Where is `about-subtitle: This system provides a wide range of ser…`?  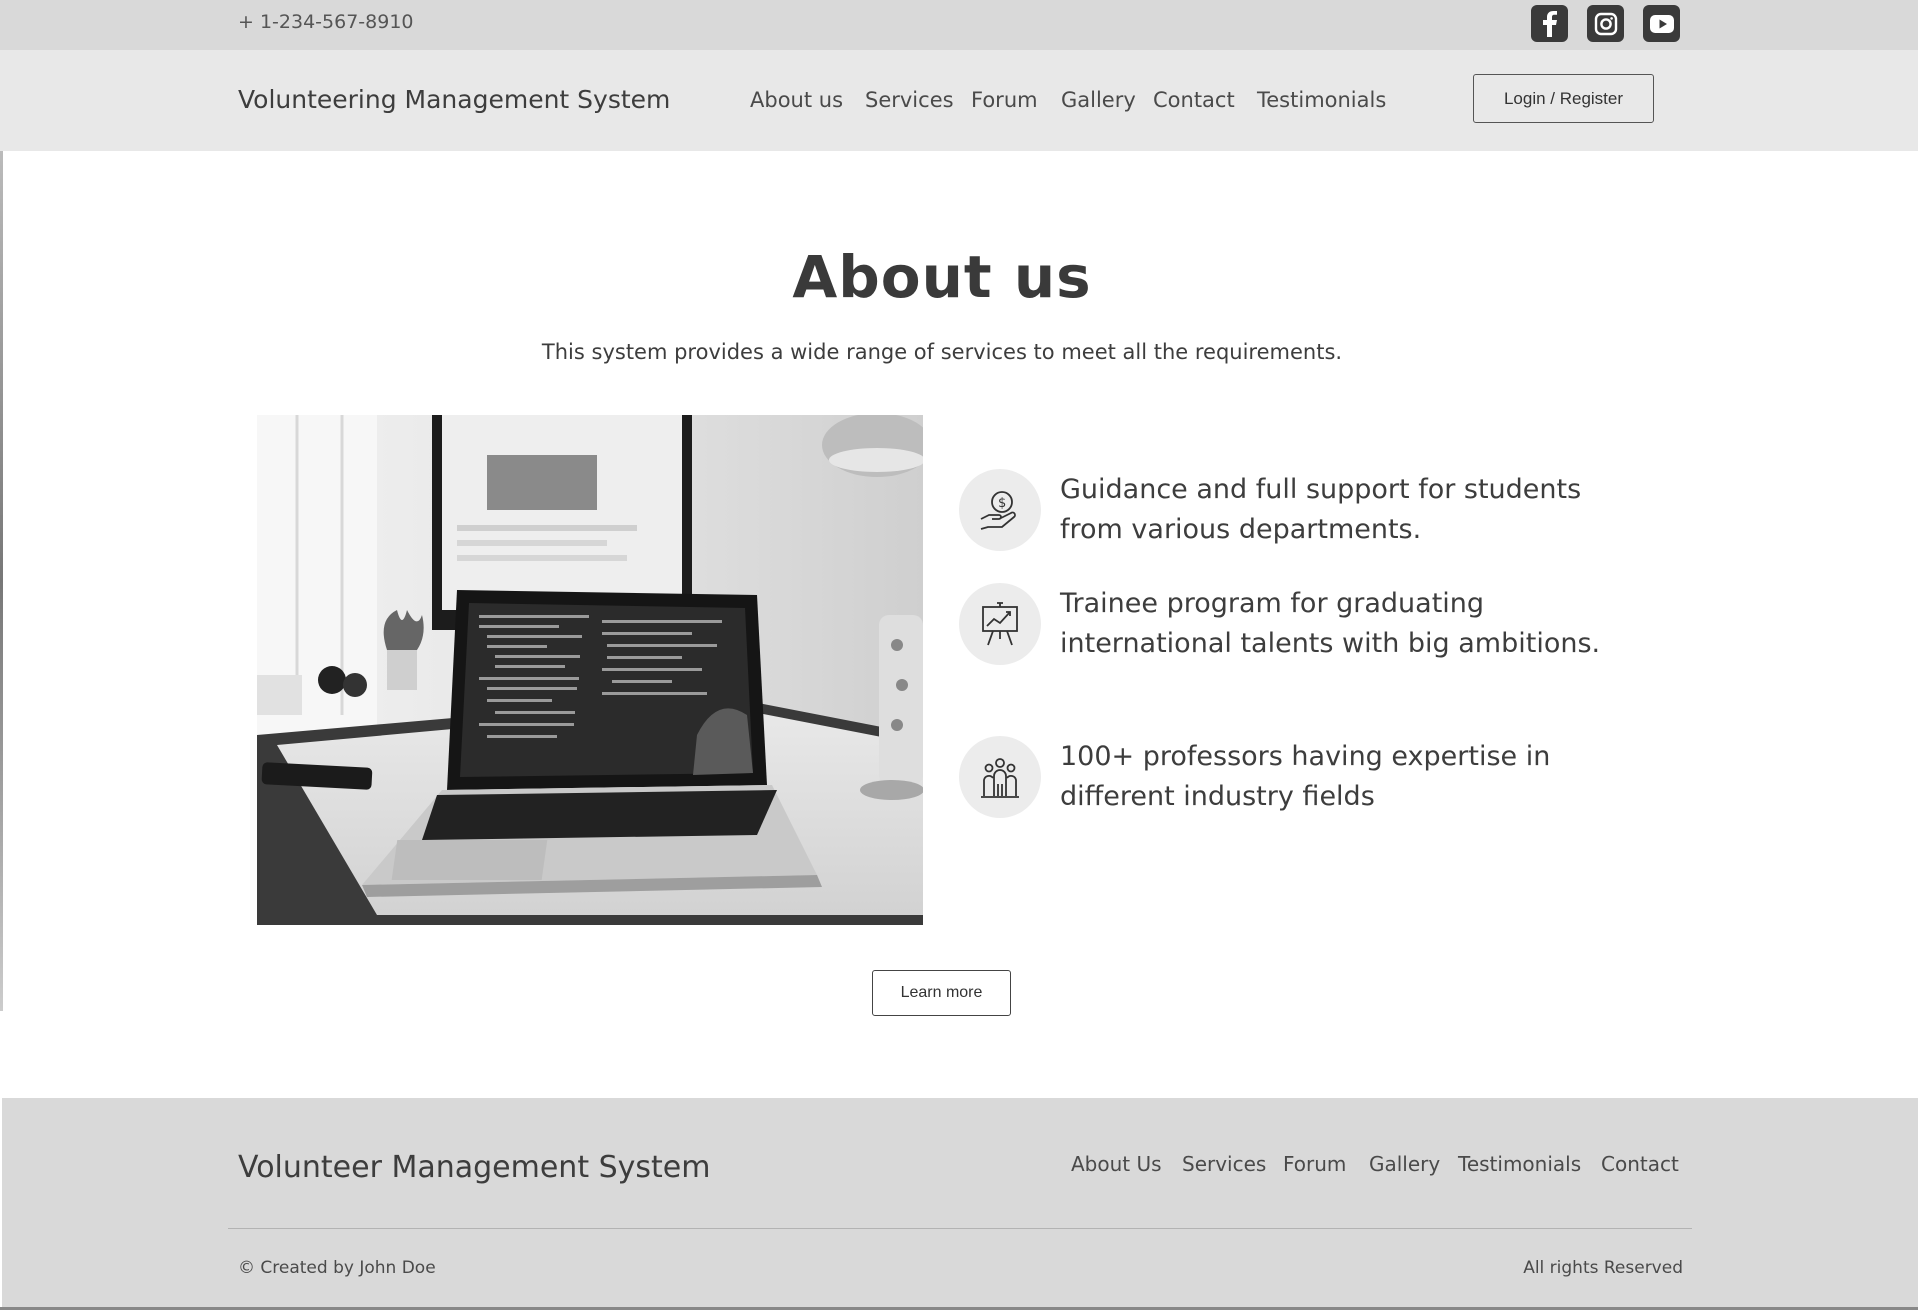 about-subtitle: This system provides a wide range of ser… is located at coordinates (942, 352).